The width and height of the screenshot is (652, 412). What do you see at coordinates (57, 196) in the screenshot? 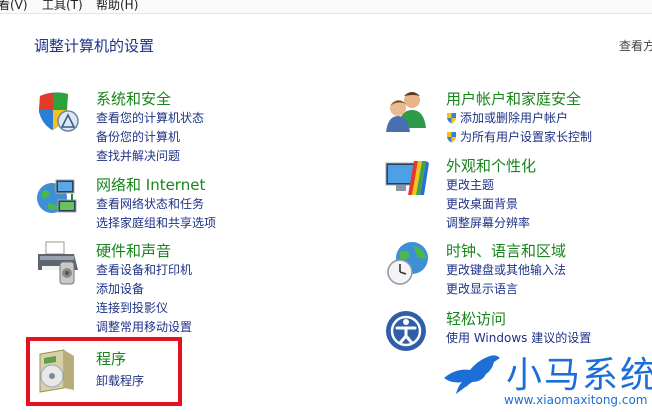
I see `globe-network-icon` at bounding box center [57, 196].